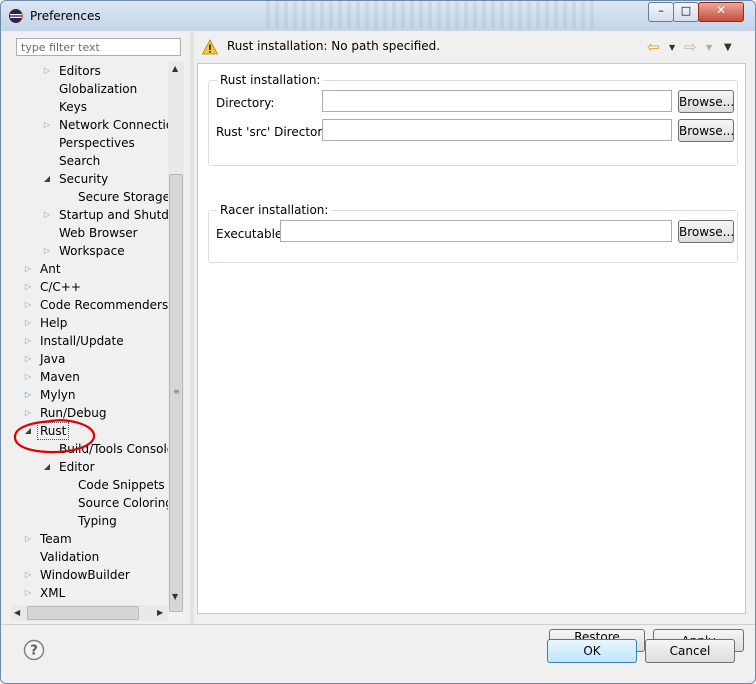 The width and height of the screenshot is (756, 684). I want to click on tree-item: ▷ Editors, so click(89, 71).